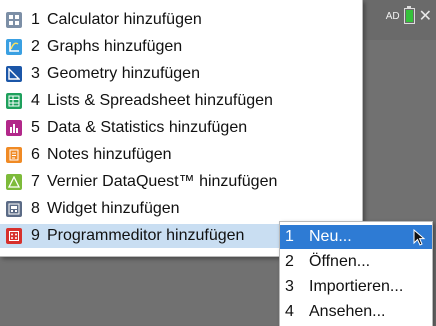  I want to click on menu-item-number: 2, so click(35, 46).